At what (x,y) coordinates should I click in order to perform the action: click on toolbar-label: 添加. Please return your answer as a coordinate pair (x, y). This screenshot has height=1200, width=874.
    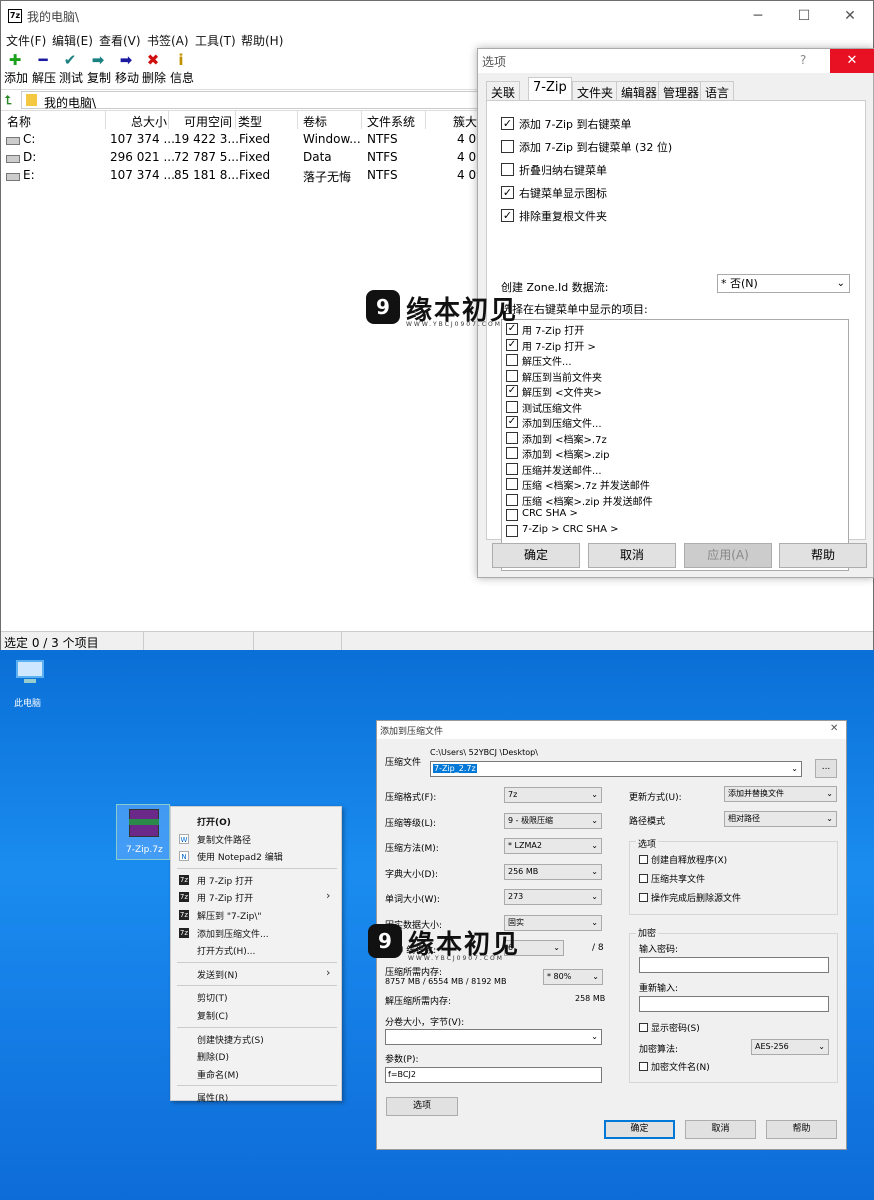
    Looking at the image, I should click on (16, 77).